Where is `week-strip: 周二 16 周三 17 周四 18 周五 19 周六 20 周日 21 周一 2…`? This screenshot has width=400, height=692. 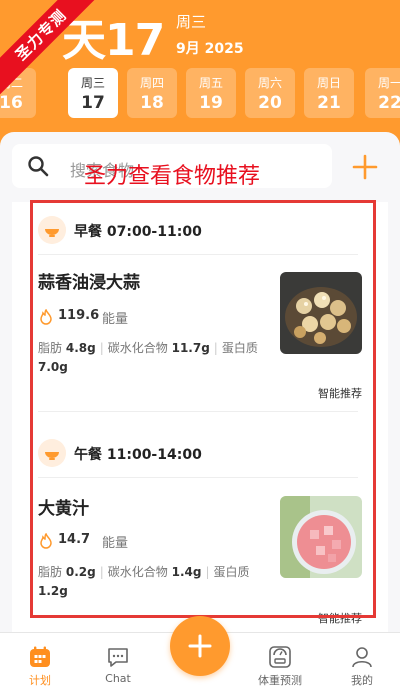 week-strip: 周二 16 周三 17 周四 18 周五 19 周六 20 周日 21 周一 2… is located at coordinates (200, 93).